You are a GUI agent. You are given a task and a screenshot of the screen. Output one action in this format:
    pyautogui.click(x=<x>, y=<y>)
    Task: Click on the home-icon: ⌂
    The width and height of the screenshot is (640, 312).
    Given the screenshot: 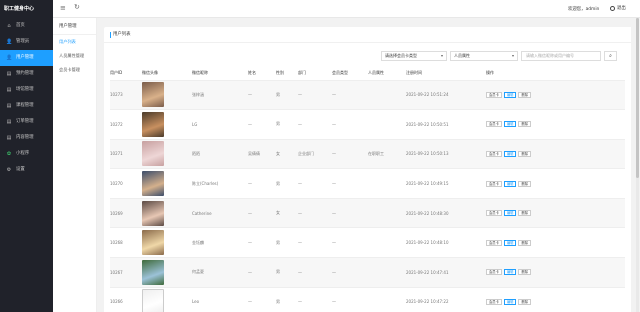 What is the action you would take?
    pyautogui.click(x=9, y=26)
    